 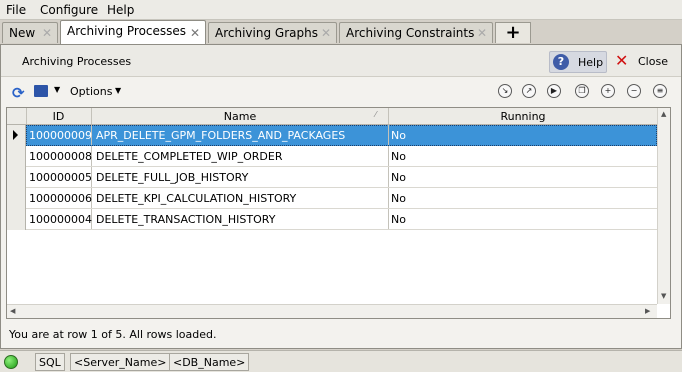 What do you see at coordinates (341, 91) in the screenshot?
I see `toolbar: ⟳ ▼ Options ▼ ↘ ↗ ▶ ❐ + − ≡` at bounding box center [341, 91].